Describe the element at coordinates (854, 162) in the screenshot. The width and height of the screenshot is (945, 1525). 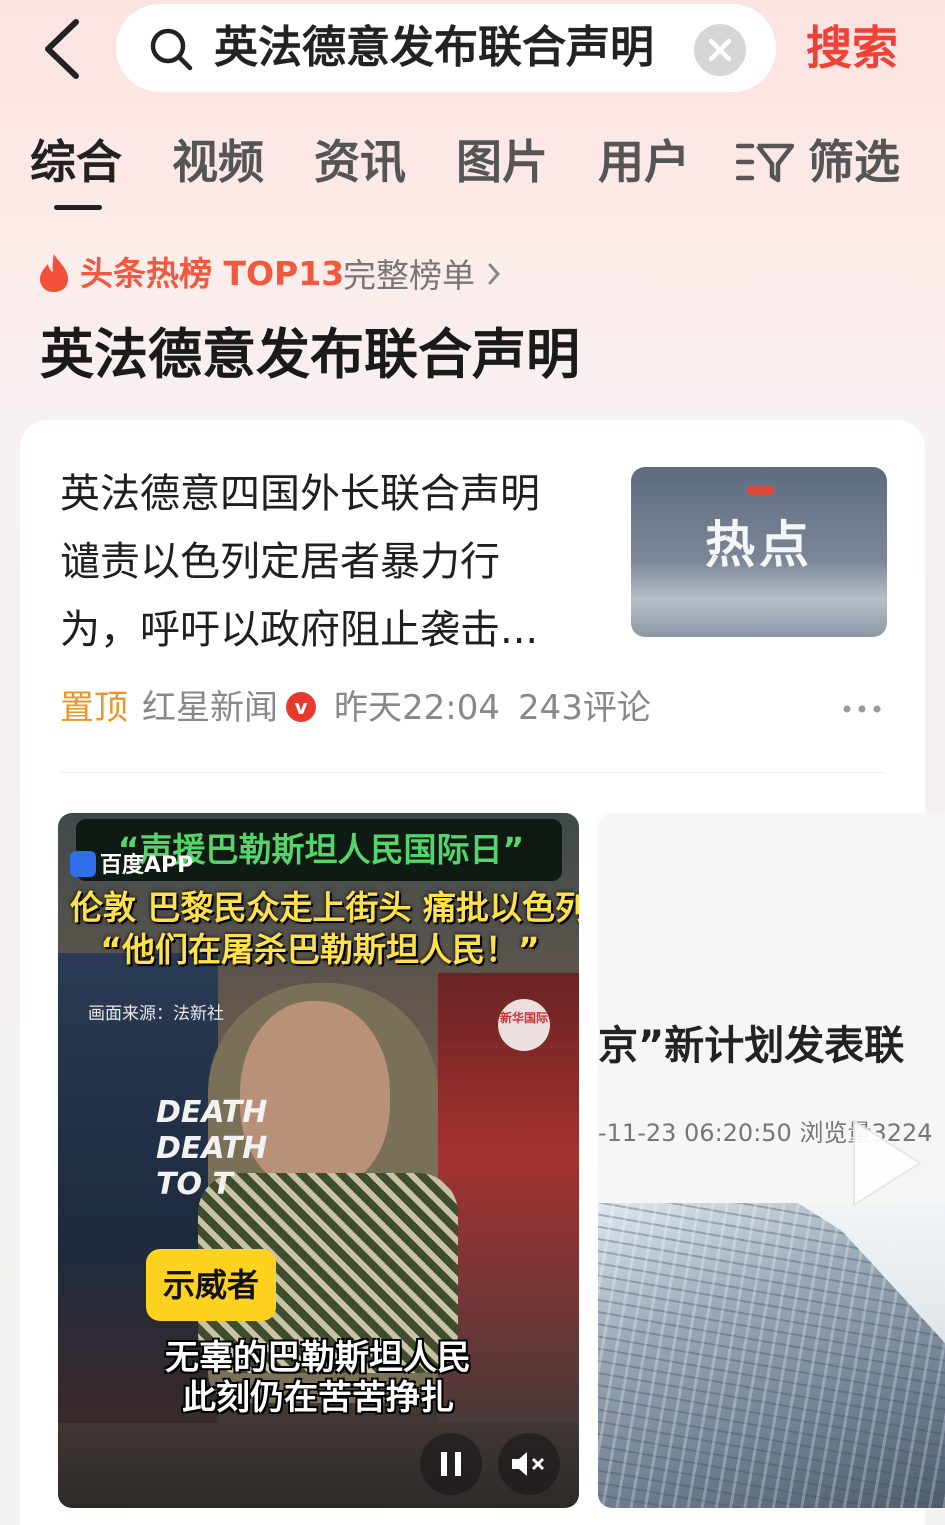
I see `filter-button: 筛选` at that location.